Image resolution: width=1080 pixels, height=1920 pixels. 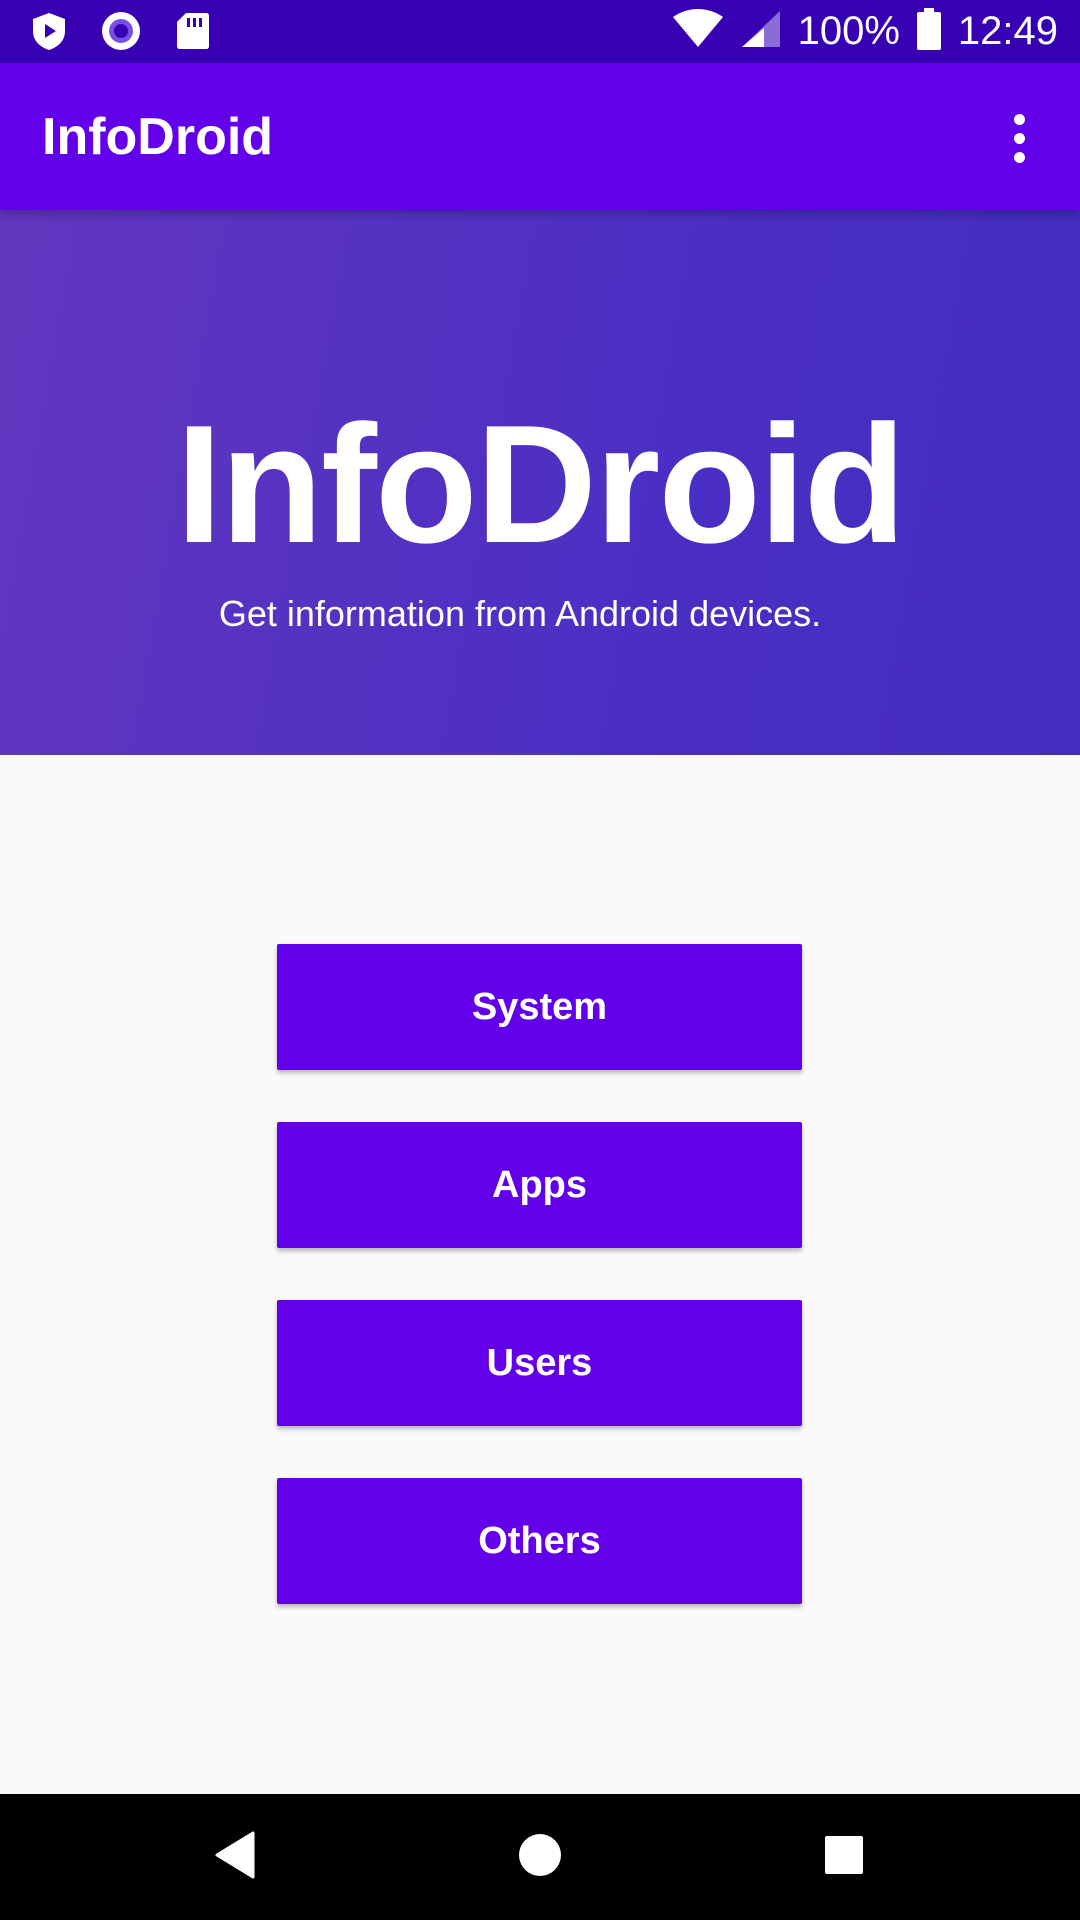 I want to click on status-bar: 100% 12:49, so click(x=540, y=31).